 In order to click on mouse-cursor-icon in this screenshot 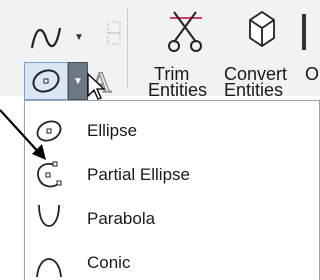, I will do `click(96, 86)`.